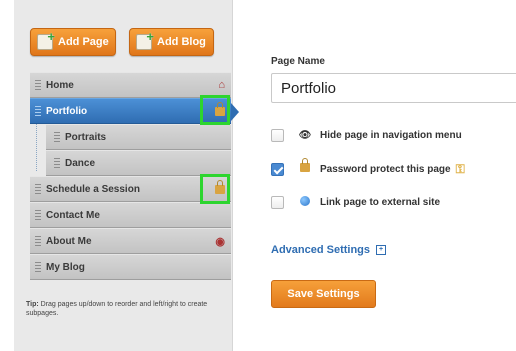  Describe the element at coordinates (220, 241) in the screenshot. I see `hidden-icon: ◉` at that location.